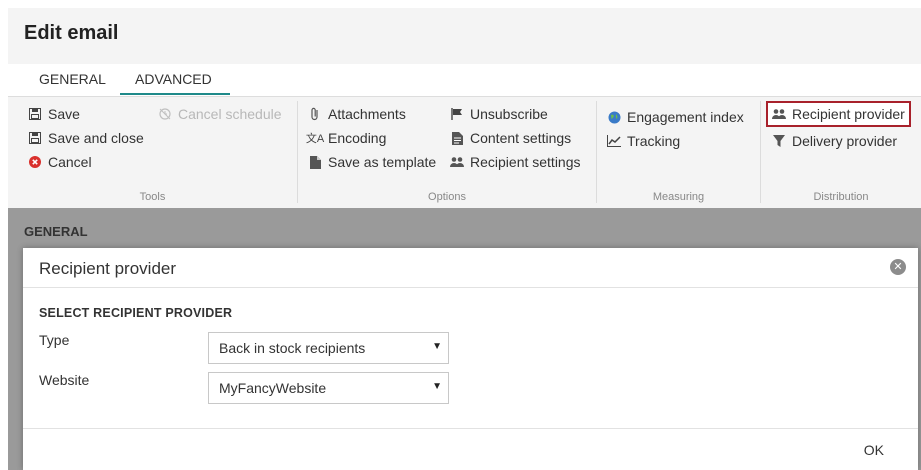  What do you see at coordinates (457, 138) in the screenshot?
I see `file-text-icon` at bounding box center [457, 138].